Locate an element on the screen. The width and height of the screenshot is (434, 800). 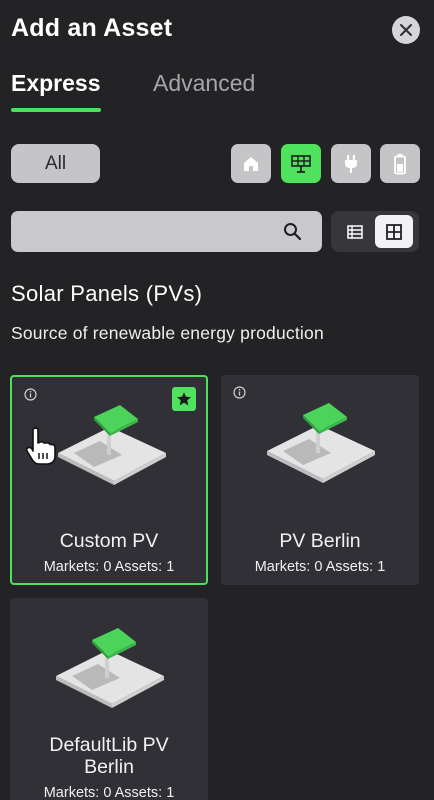
list-icon is located at coordinates (355, 231).